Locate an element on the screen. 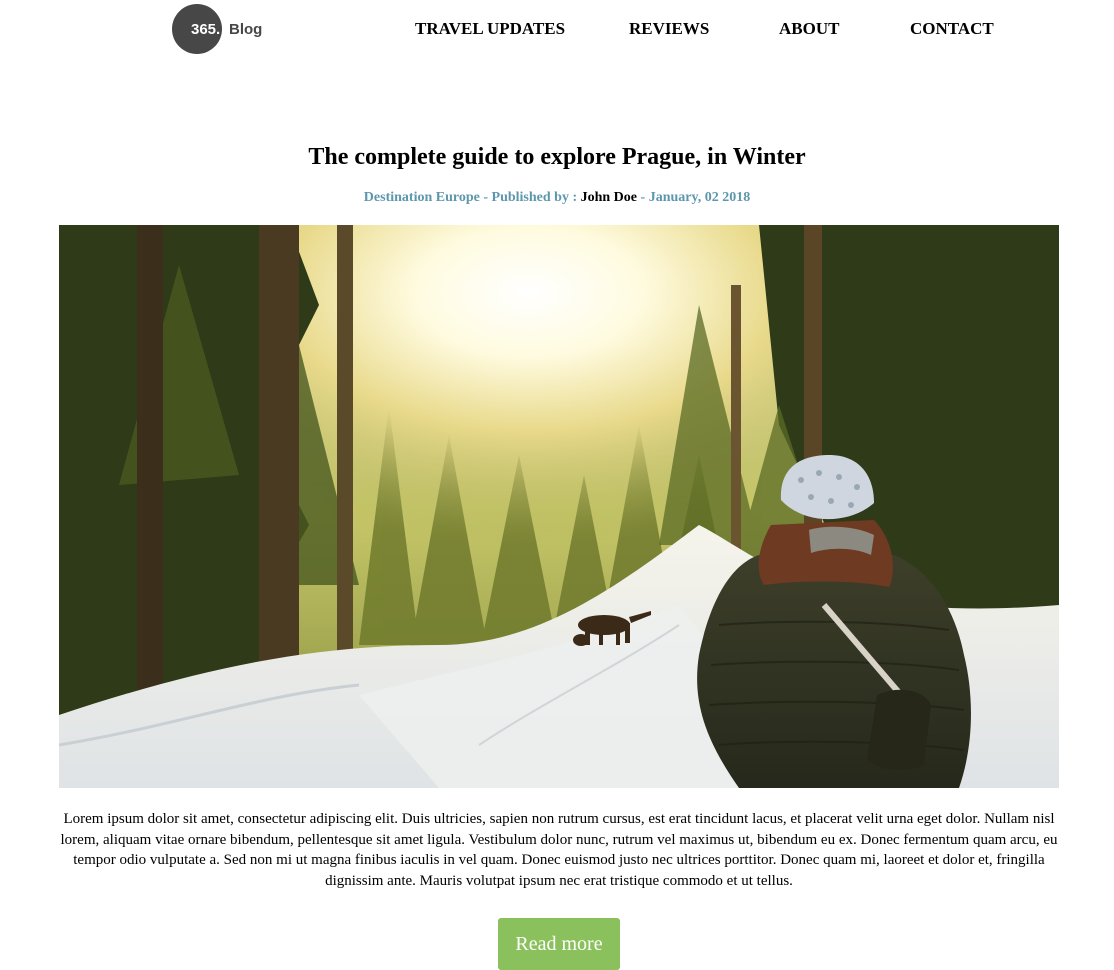 The width and height of the screenshot is (1114, 970). post-author: John Doe is located at coordinates (609, 197).